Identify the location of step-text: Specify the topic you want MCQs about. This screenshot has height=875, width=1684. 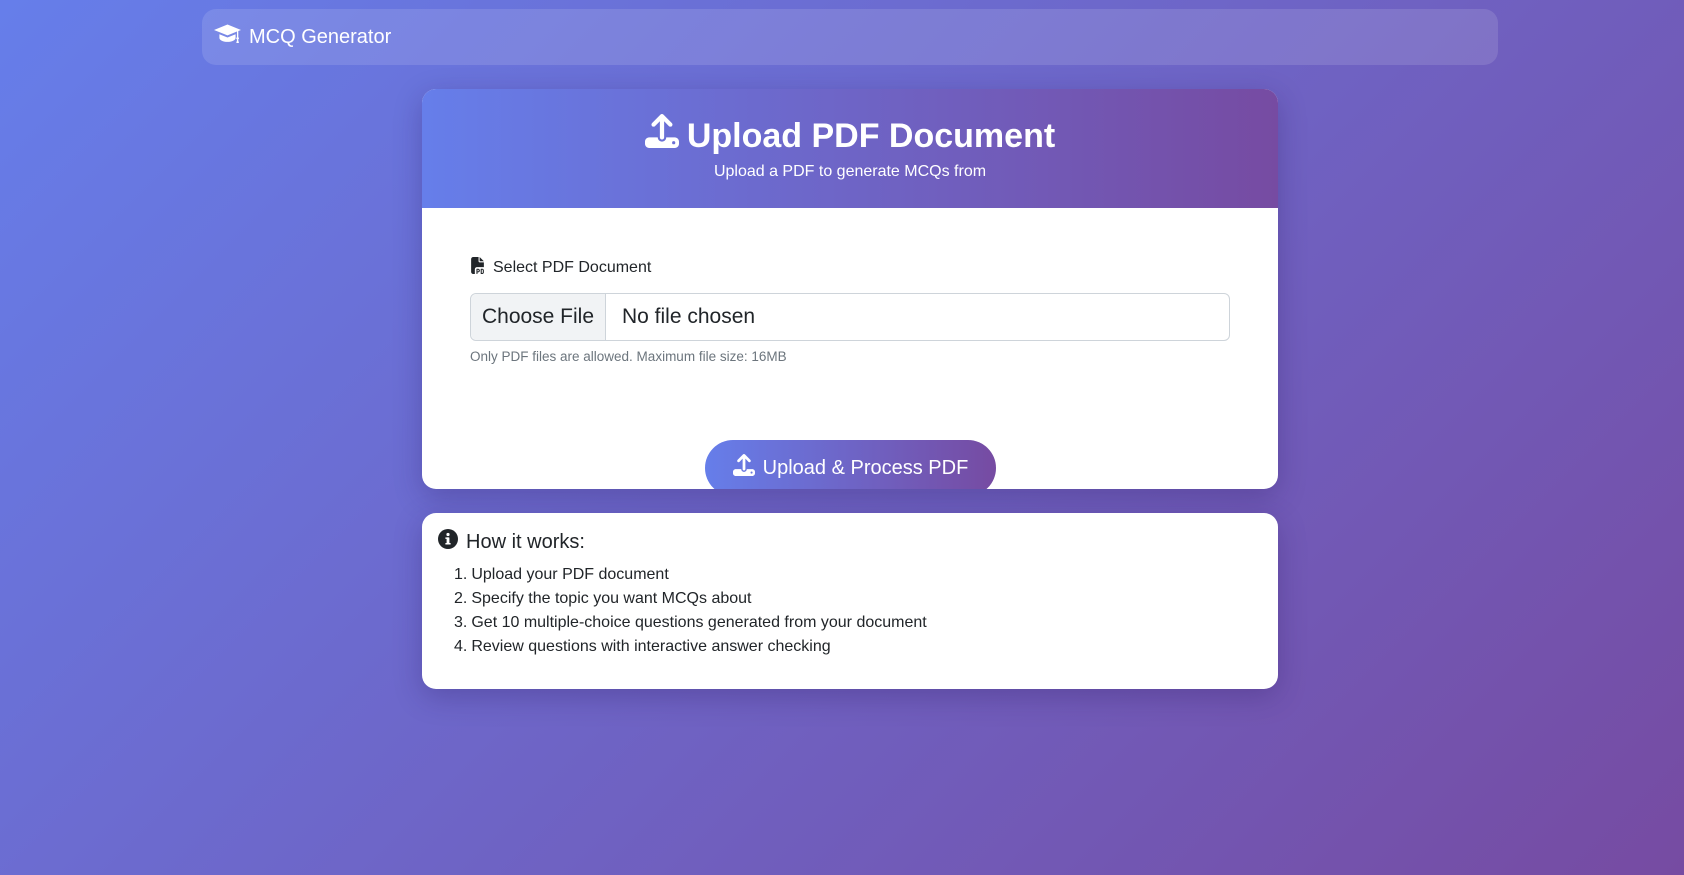
(611, 598).